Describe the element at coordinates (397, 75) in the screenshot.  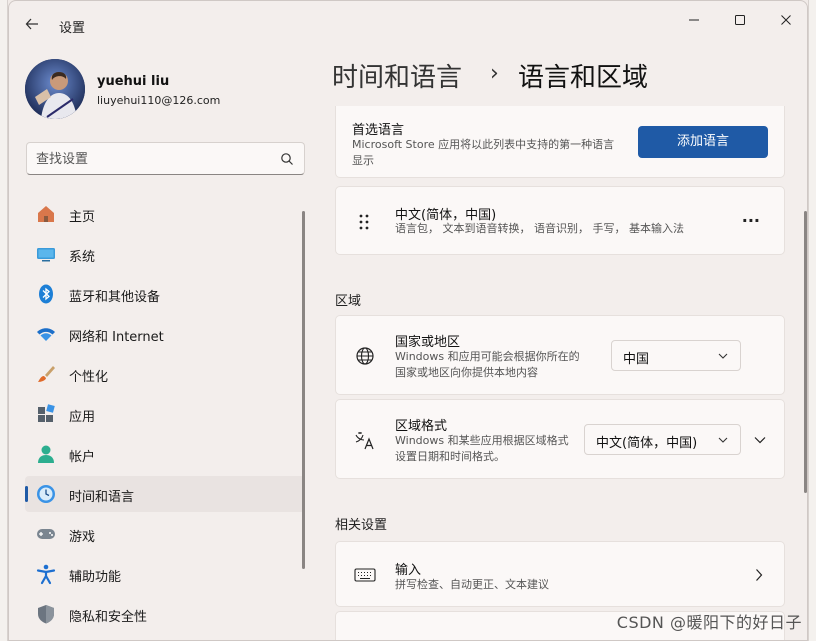
I see `breadcrumb-parent: 时间和语言` at that location.